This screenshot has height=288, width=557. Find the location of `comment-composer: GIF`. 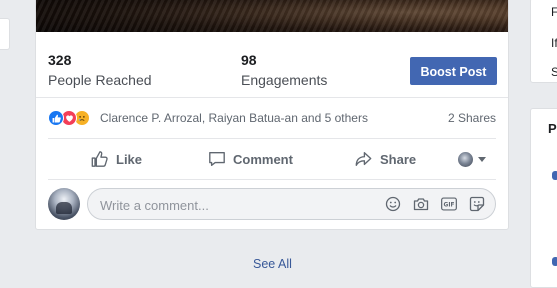

comment-composer: GIF is located at coordinates (272, 204).